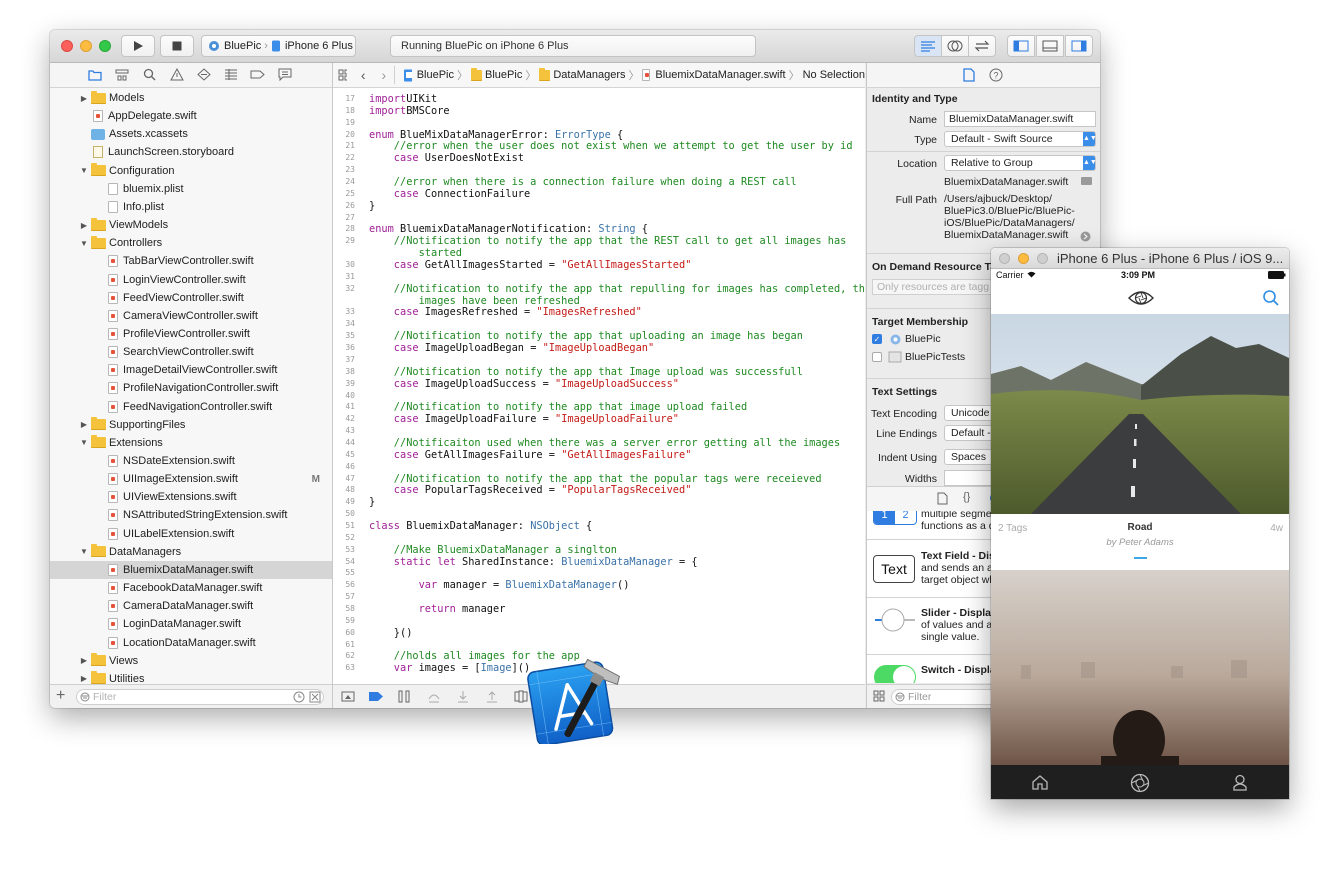  What do you see at coordinates (599, 123) in the screenshot?
I see `code-line: 19` at bounding box center [599, 123].